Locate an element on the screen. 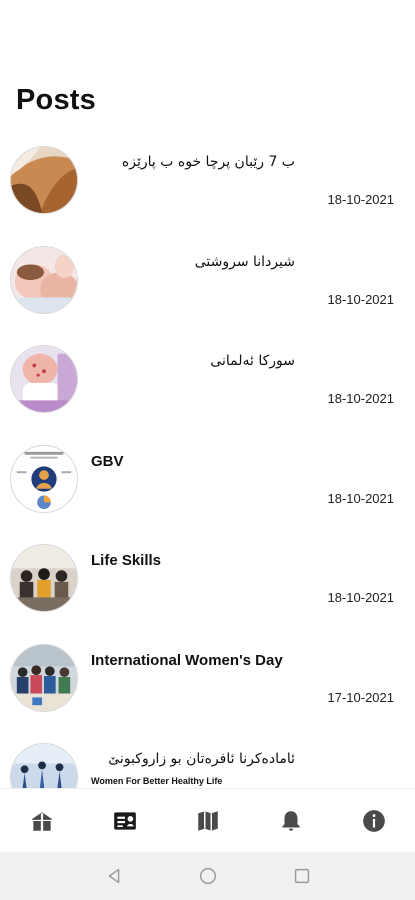 The image size is (415, 900). system-home-button is located at coordinates (208, 876).